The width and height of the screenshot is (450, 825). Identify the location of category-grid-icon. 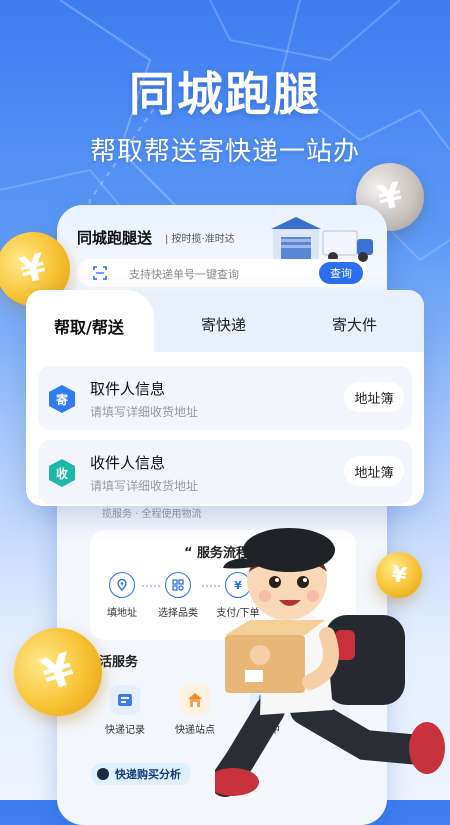
(178, 585).